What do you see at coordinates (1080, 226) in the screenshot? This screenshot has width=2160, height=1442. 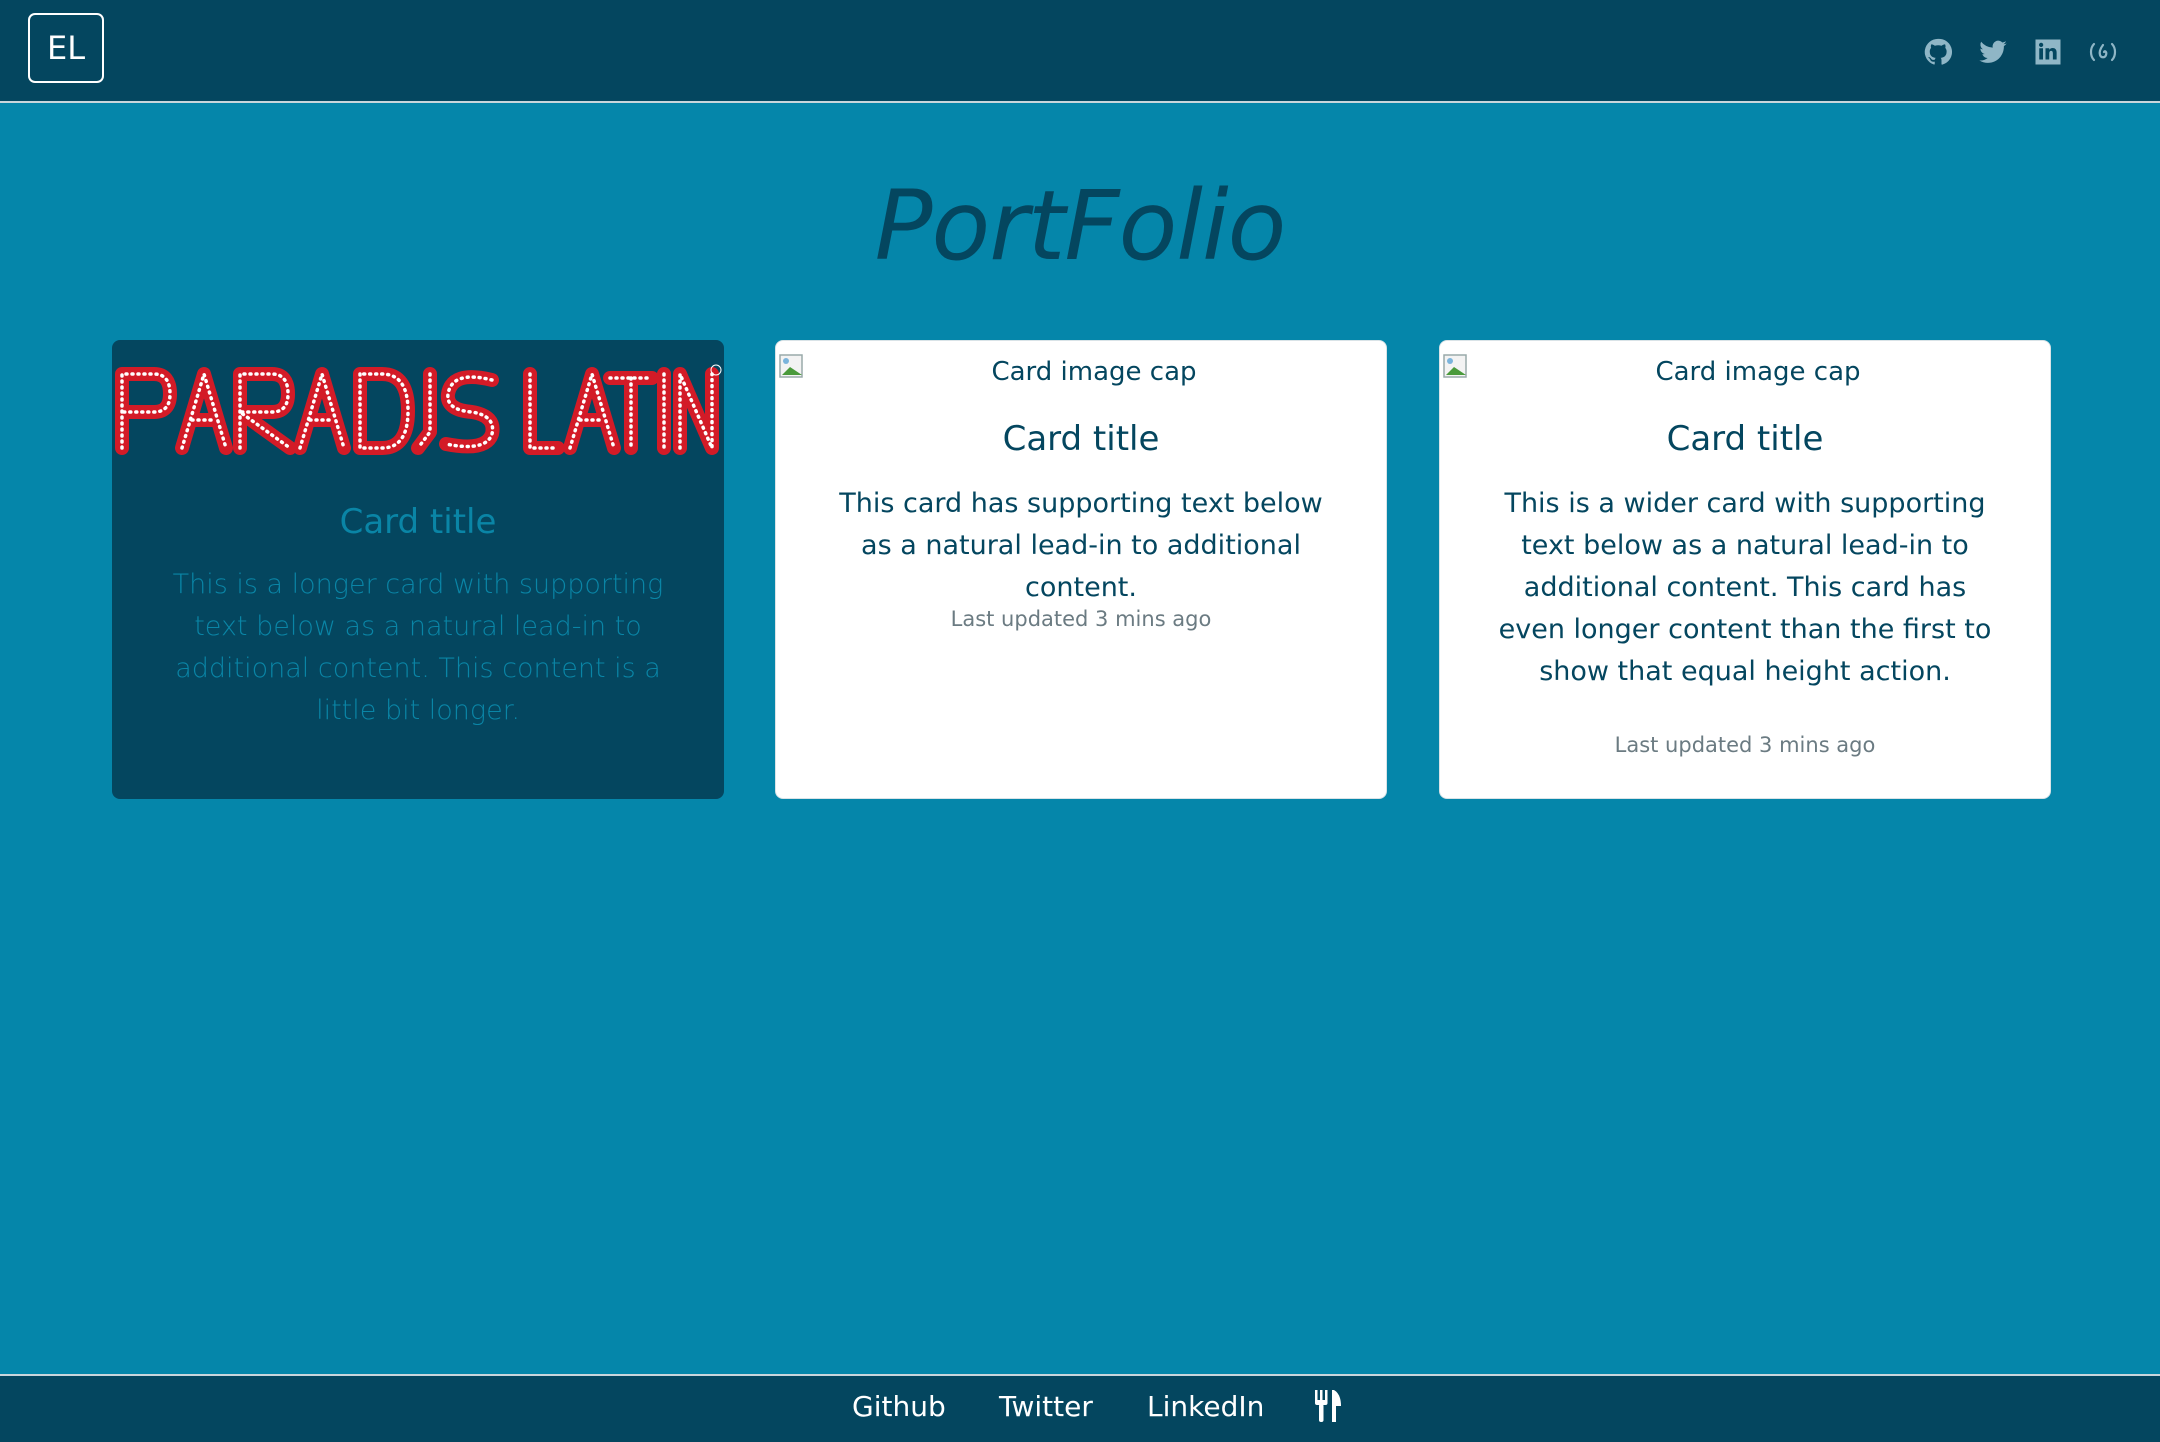 I see `page-title: PortFolio` at bounding box center [1080, 226].